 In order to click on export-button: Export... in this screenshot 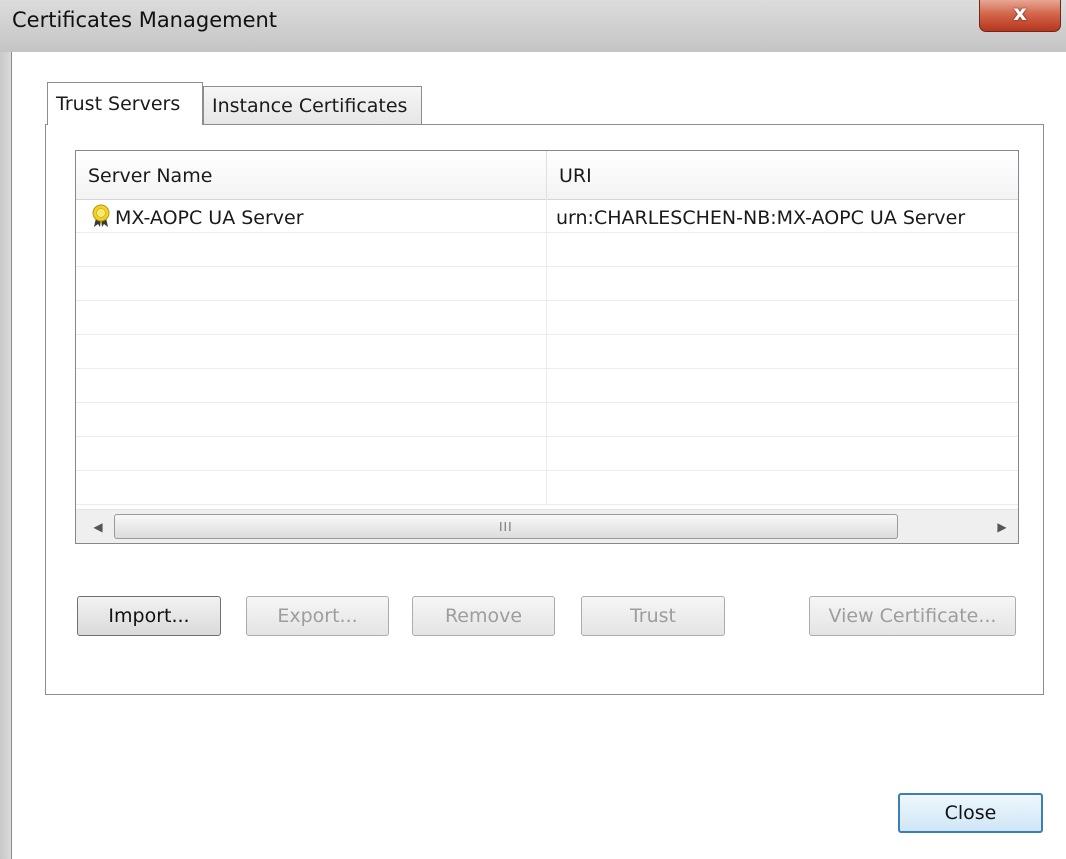, I will do `click(317, 616)`.